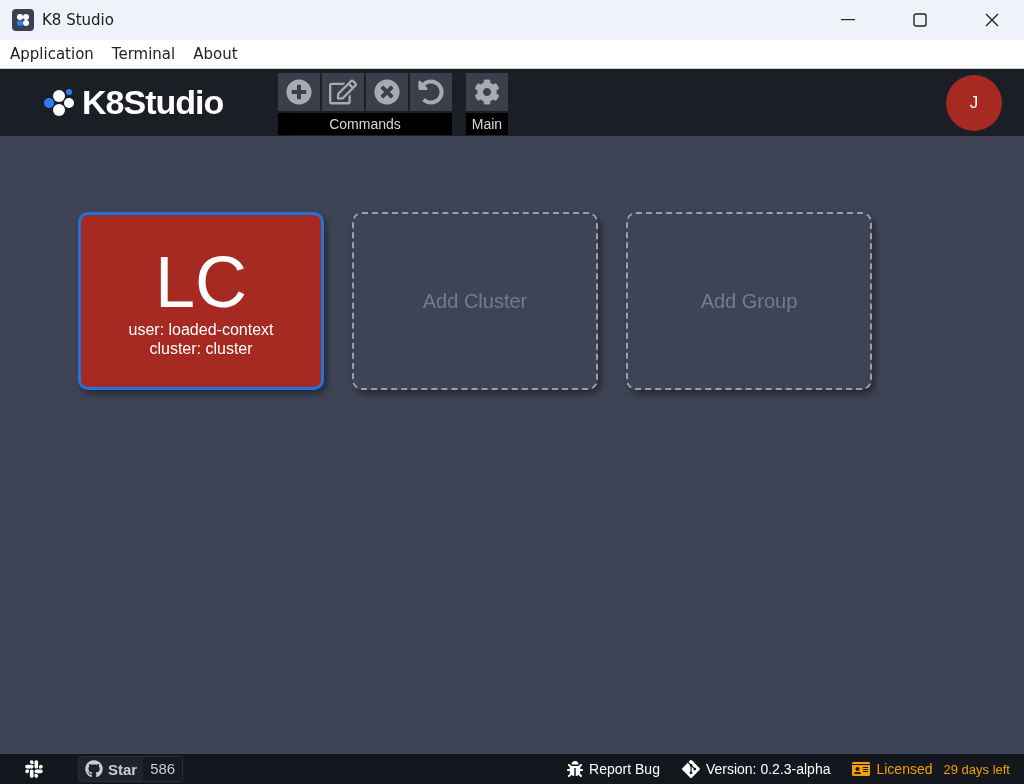  What do you see at coordinates (861, 769) in the screenshot?
I see `license-icon` at bounding box center [861, 769].